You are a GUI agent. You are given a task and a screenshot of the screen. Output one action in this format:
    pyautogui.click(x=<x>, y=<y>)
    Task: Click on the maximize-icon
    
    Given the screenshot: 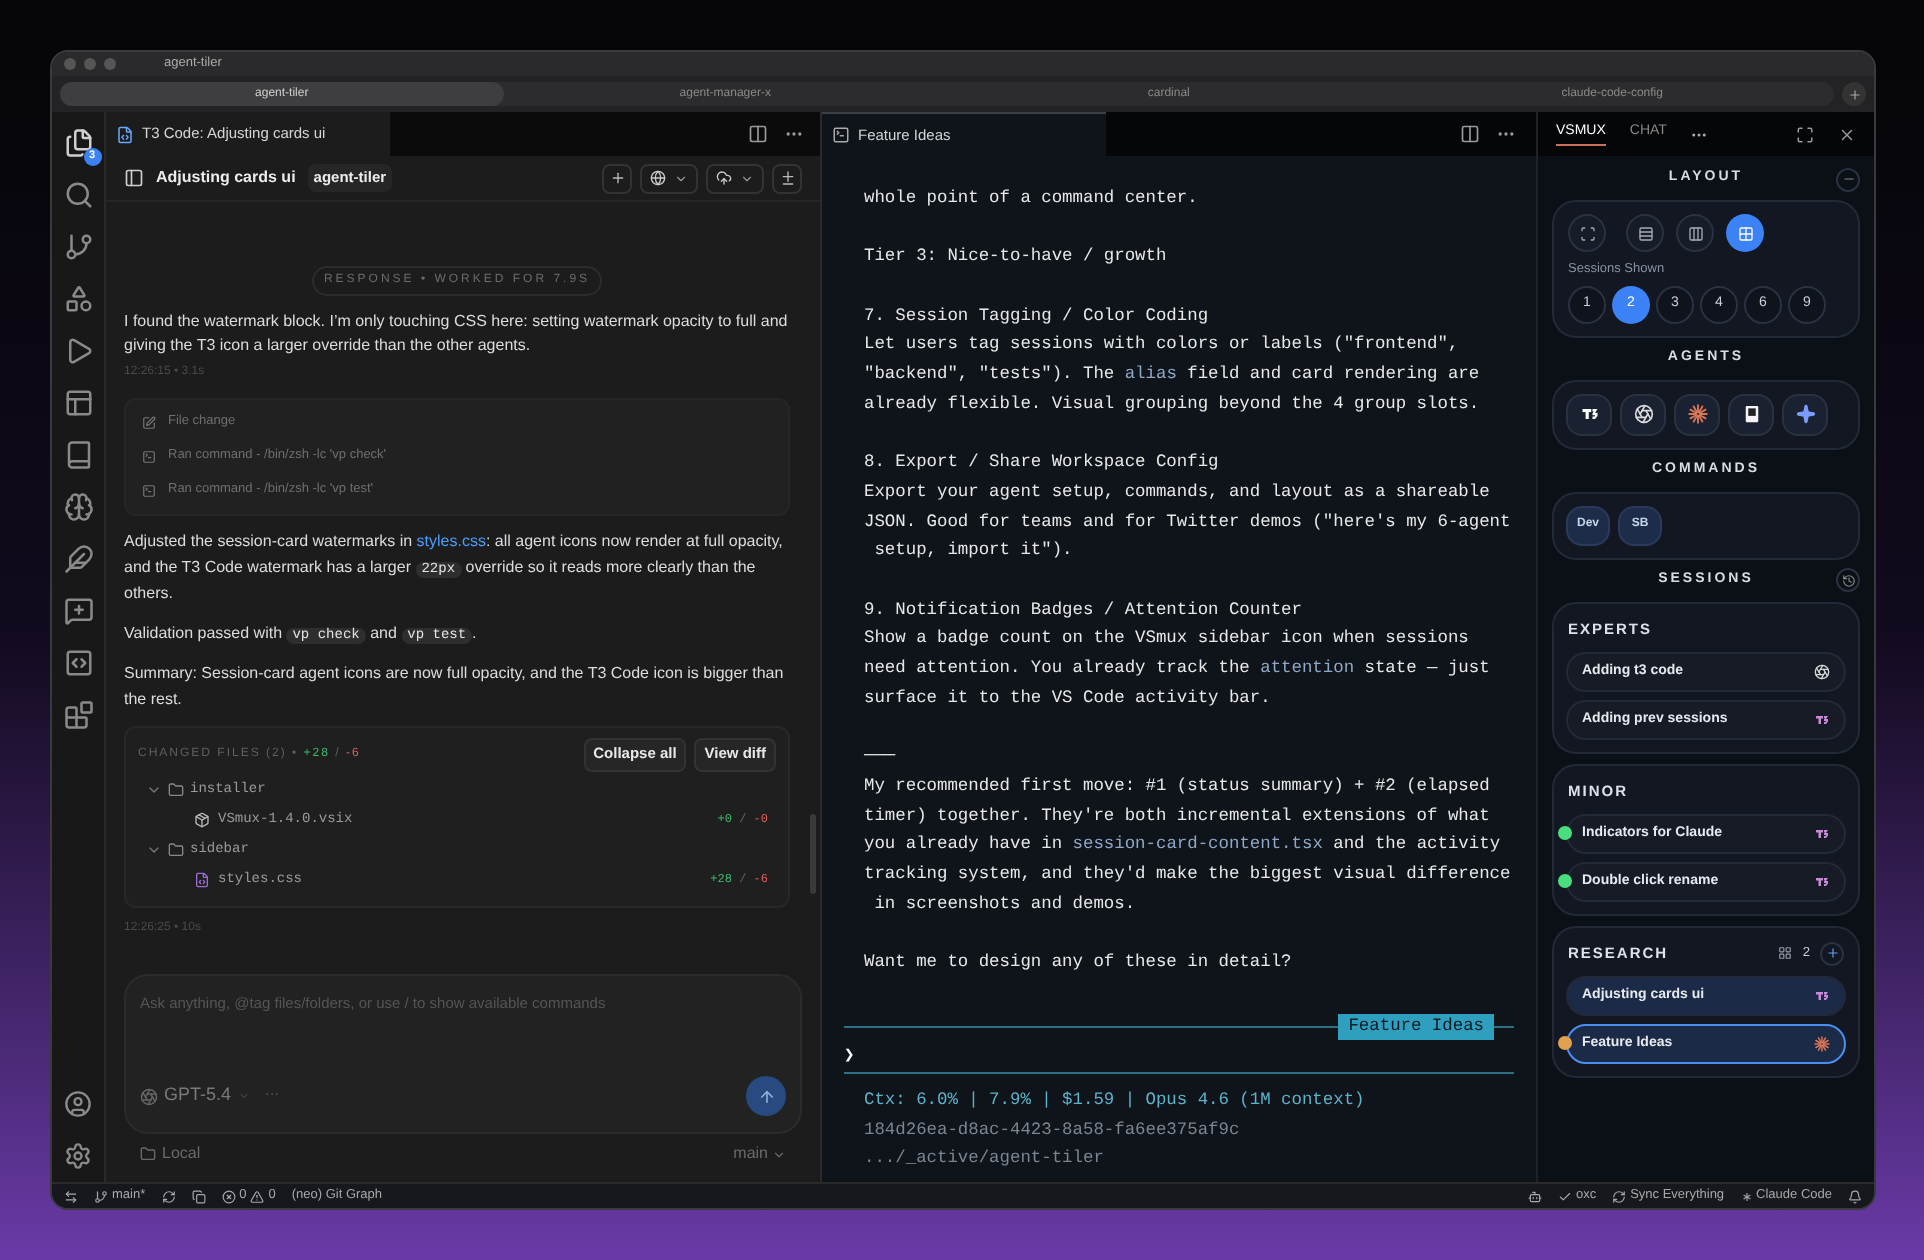 What is the action you would take?
    pyautogui.click(x=1805, y=134)
    